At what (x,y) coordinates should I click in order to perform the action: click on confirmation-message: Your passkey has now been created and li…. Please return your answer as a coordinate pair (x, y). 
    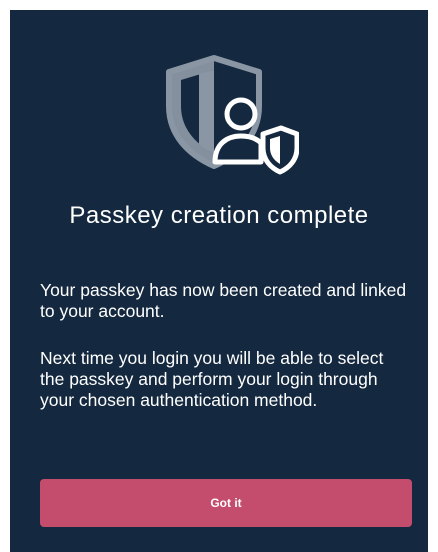
    Looking at the image, I should click on (223, 300).